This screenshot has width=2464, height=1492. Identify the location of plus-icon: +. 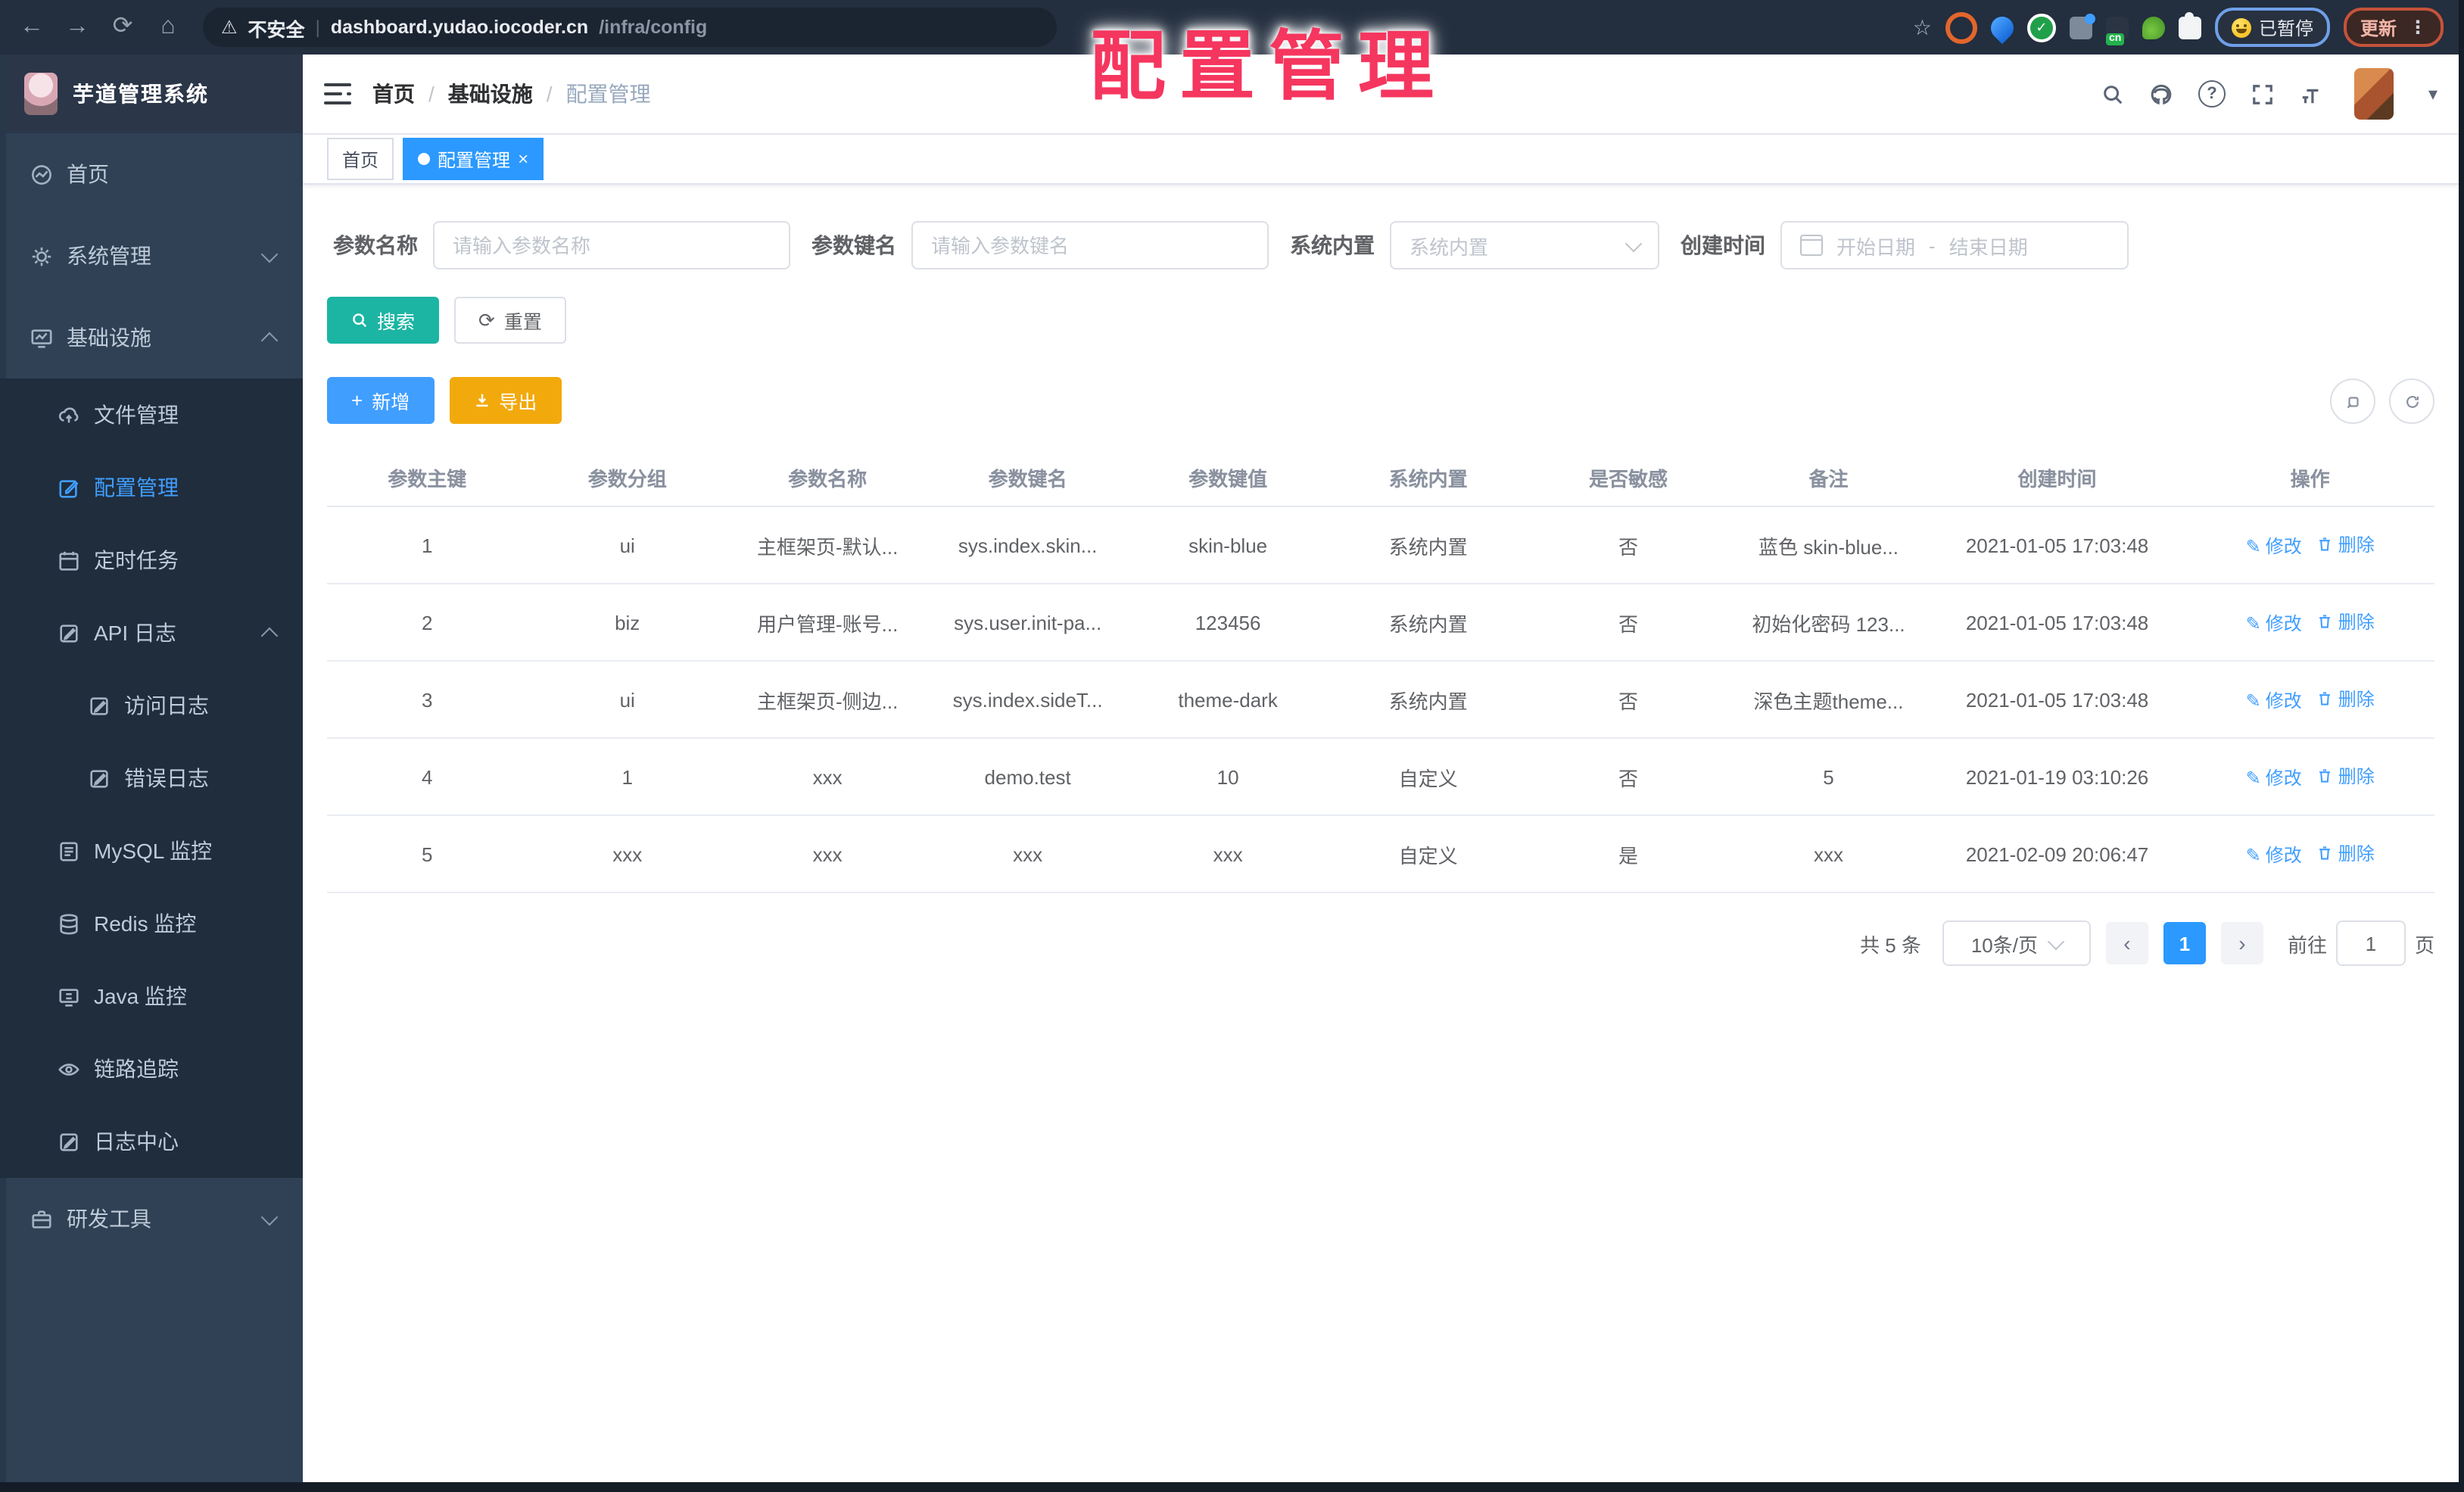
(357, 400).